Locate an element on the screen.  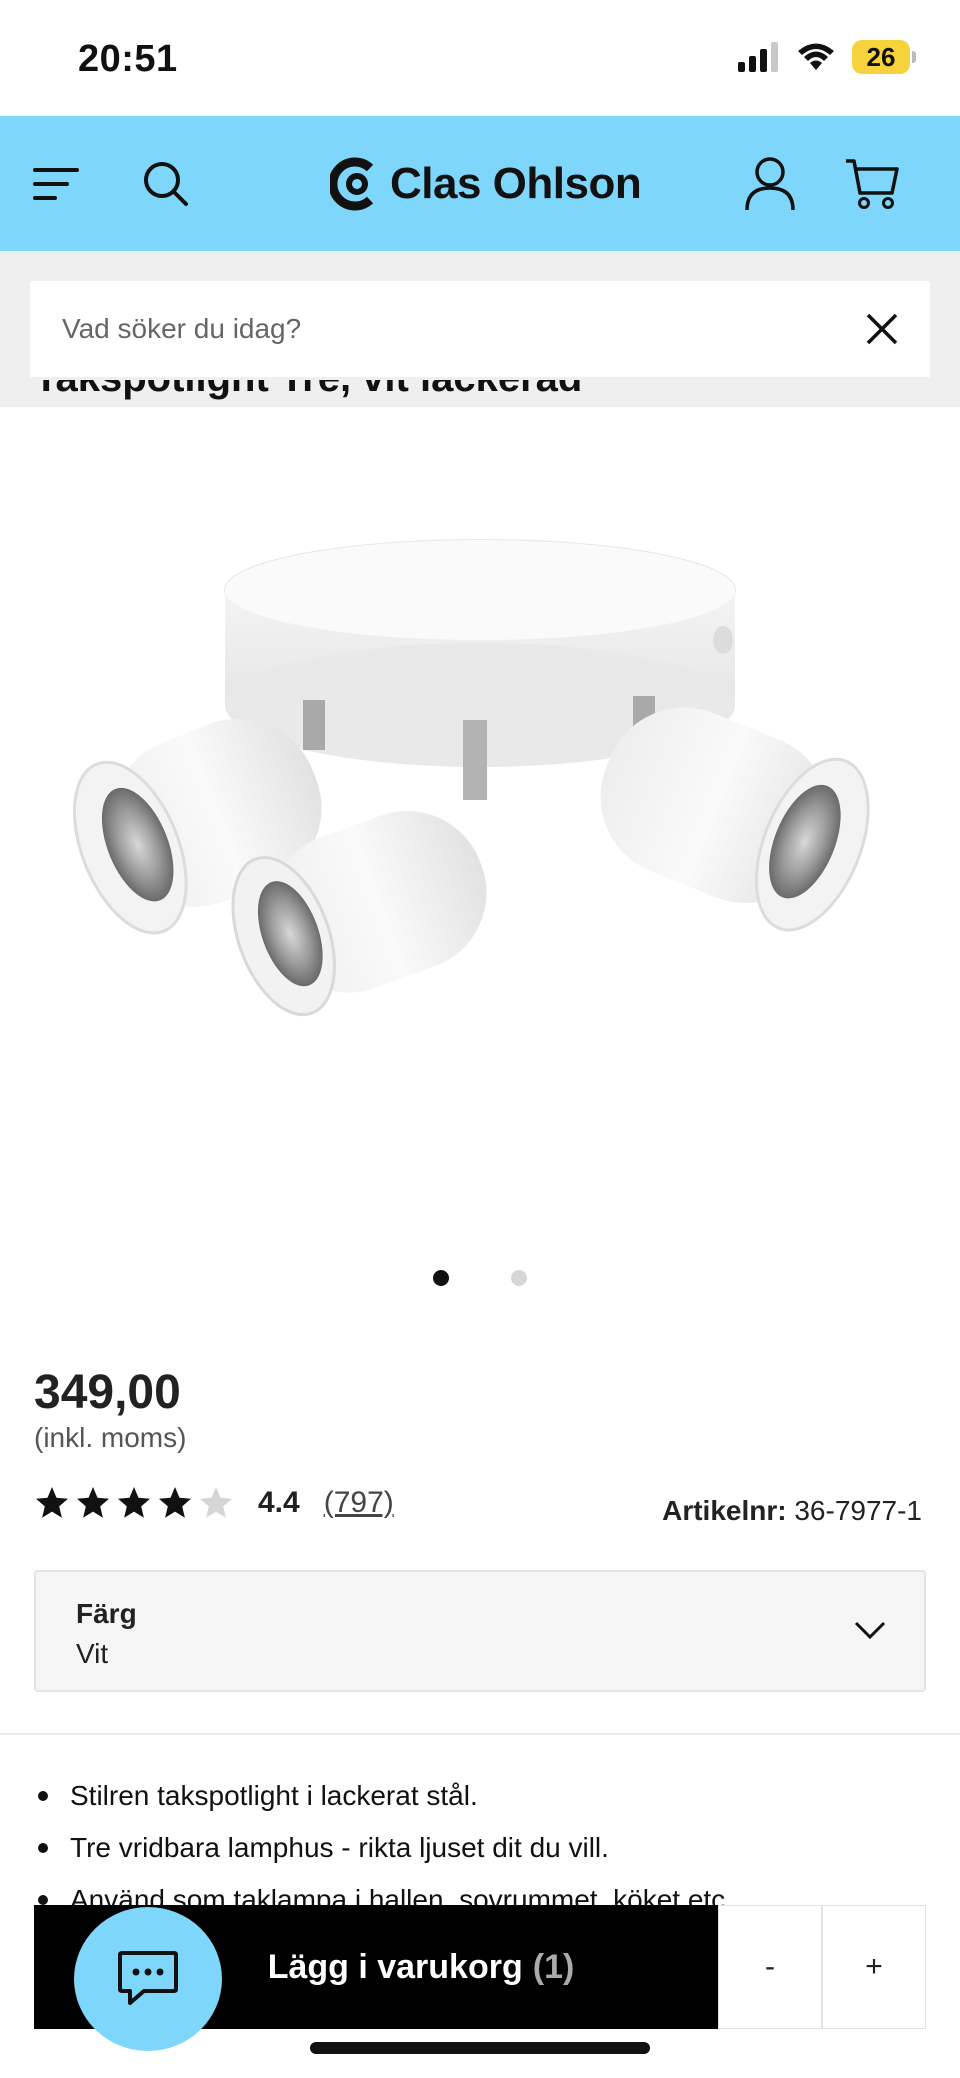
status-icons: 26 is located at coordinates (827, 57).